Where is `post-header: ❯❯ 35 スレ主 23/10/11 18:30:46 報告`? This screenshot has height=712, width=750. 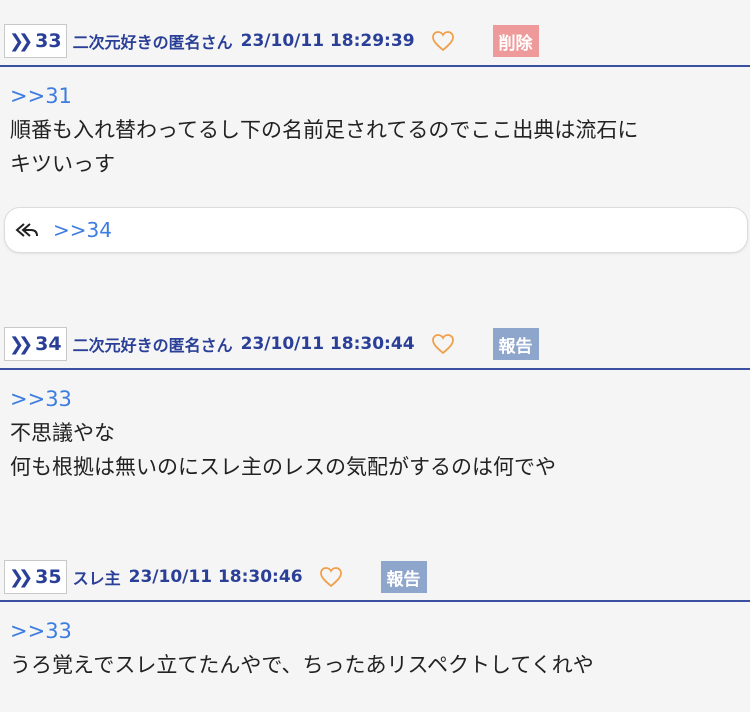
post-header: ❯❯ 35 スレ主 23/10/11 18:30:46 報告 is located at coordinates (375, 577).